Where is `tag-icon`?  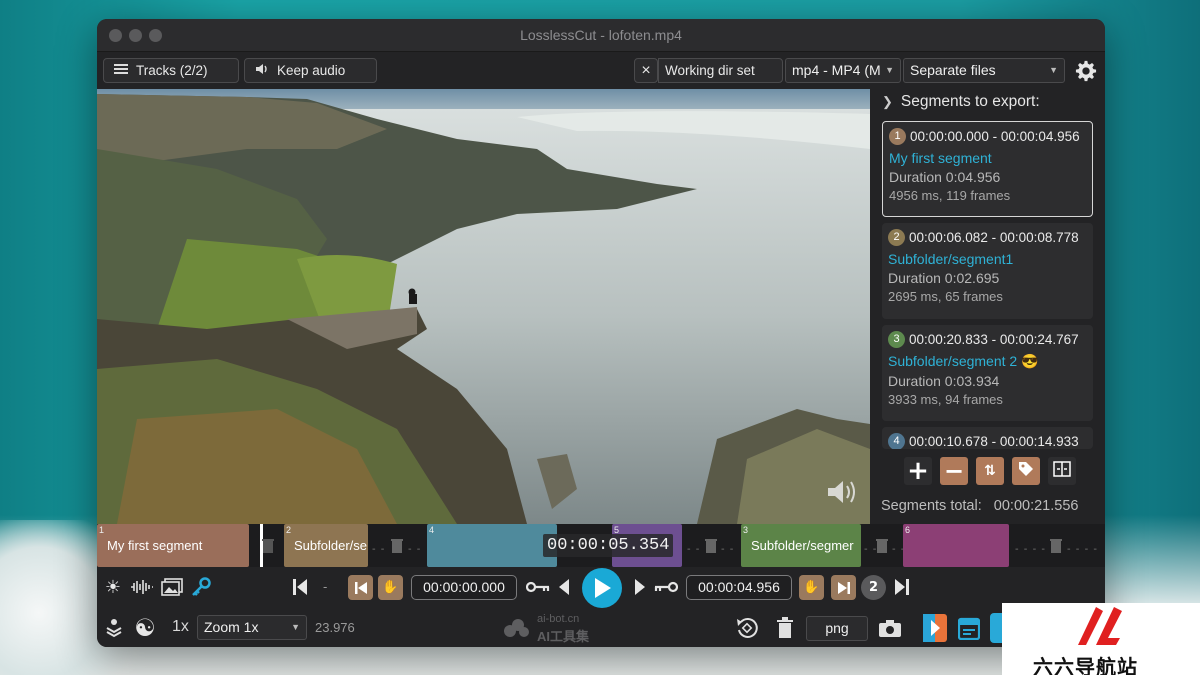 tag-icon is located at coordinates (1026, 471).